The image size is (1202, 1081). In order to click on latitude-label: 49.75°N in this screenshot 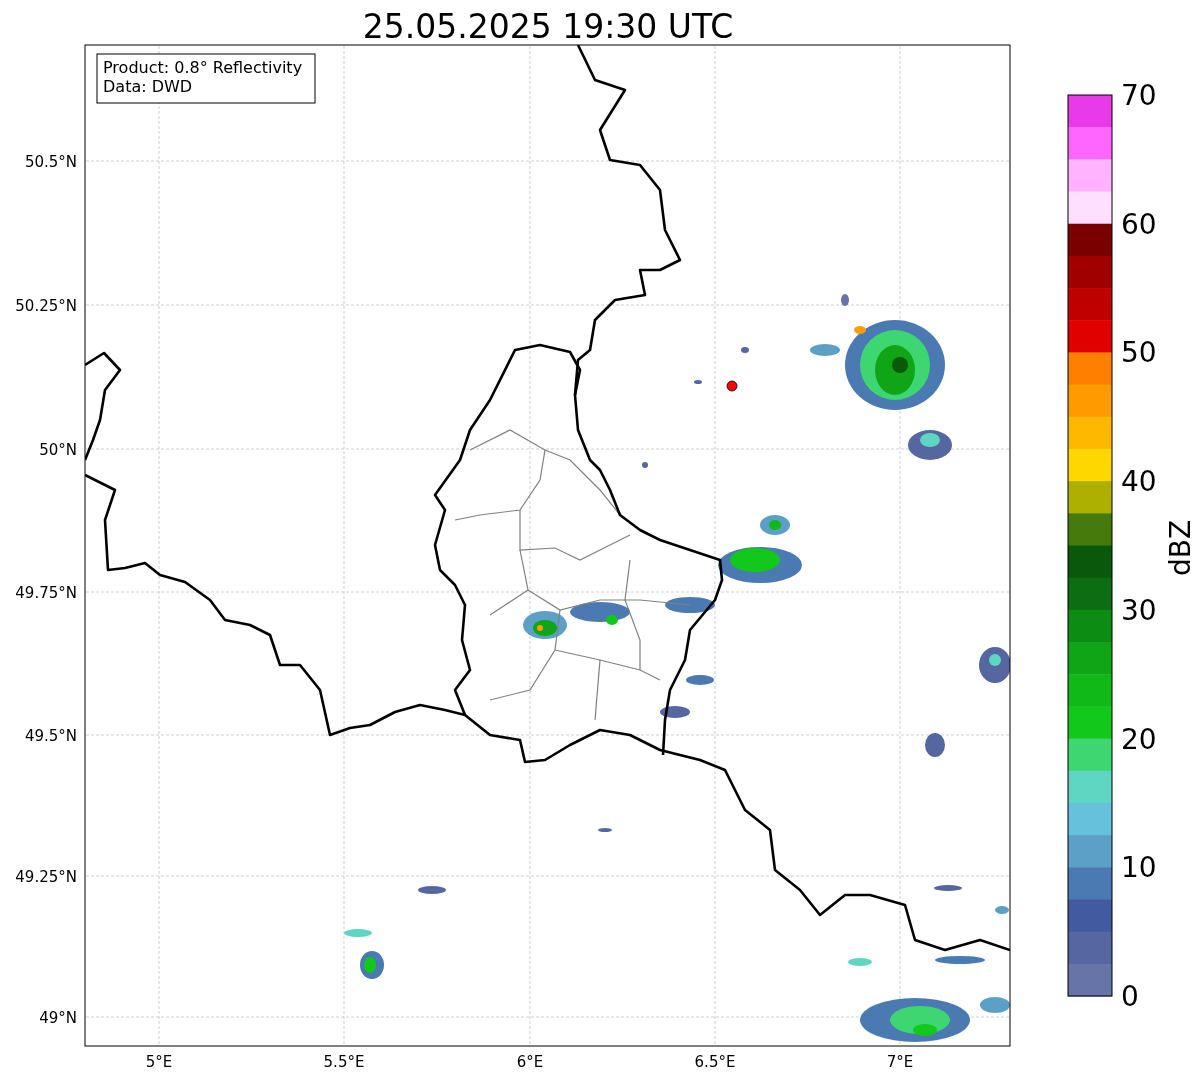, I will do `click(46, 593)`.